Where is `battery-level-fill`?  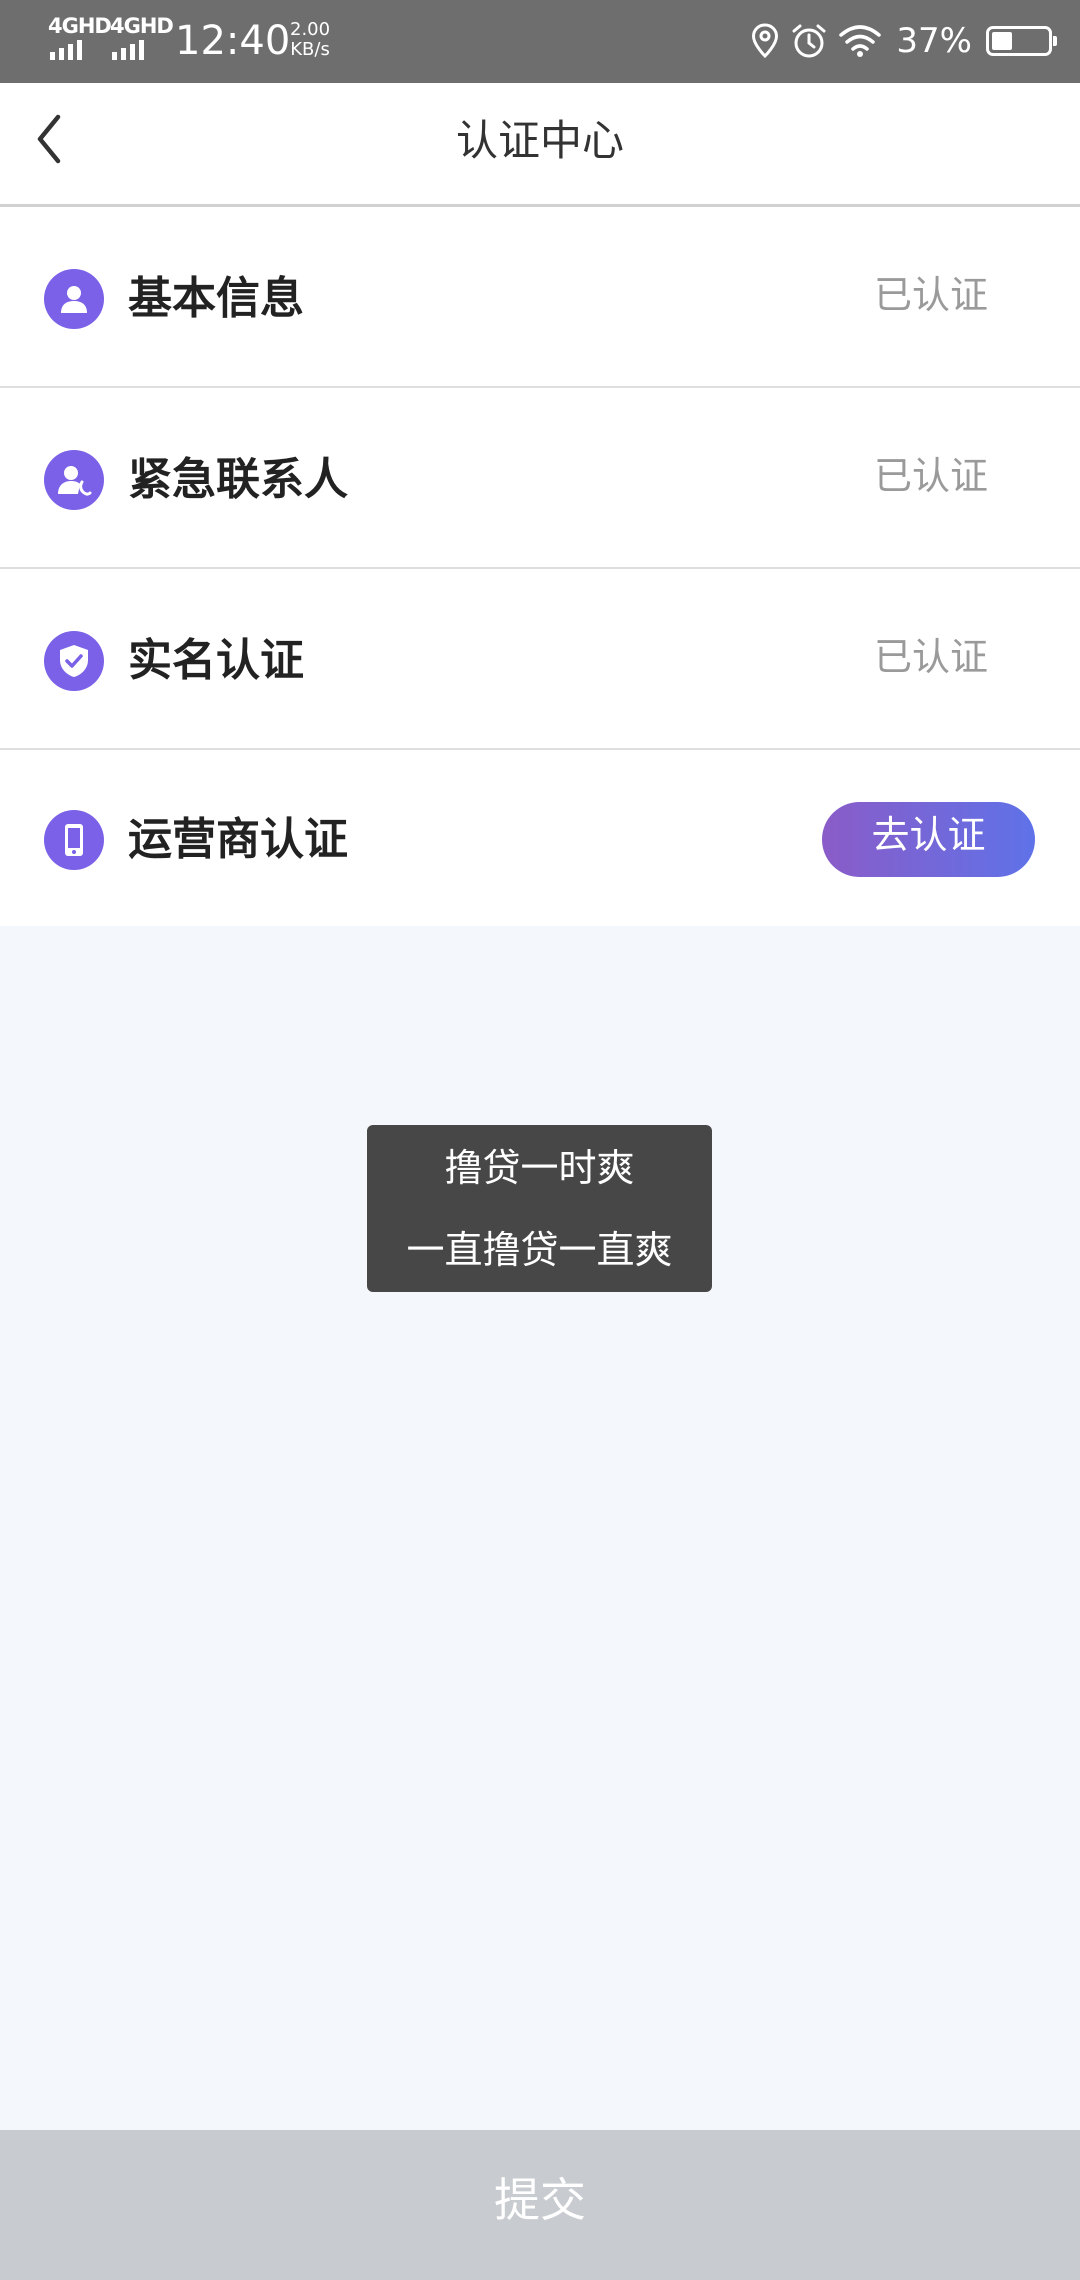 battery-level-fill is located at coordinates (1002, 41).